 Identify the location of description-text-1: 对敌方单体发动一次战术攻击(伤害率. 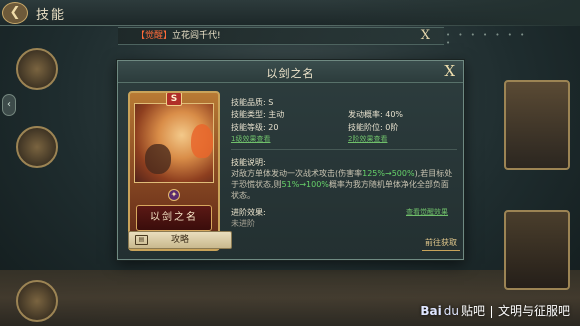
(297, 173).